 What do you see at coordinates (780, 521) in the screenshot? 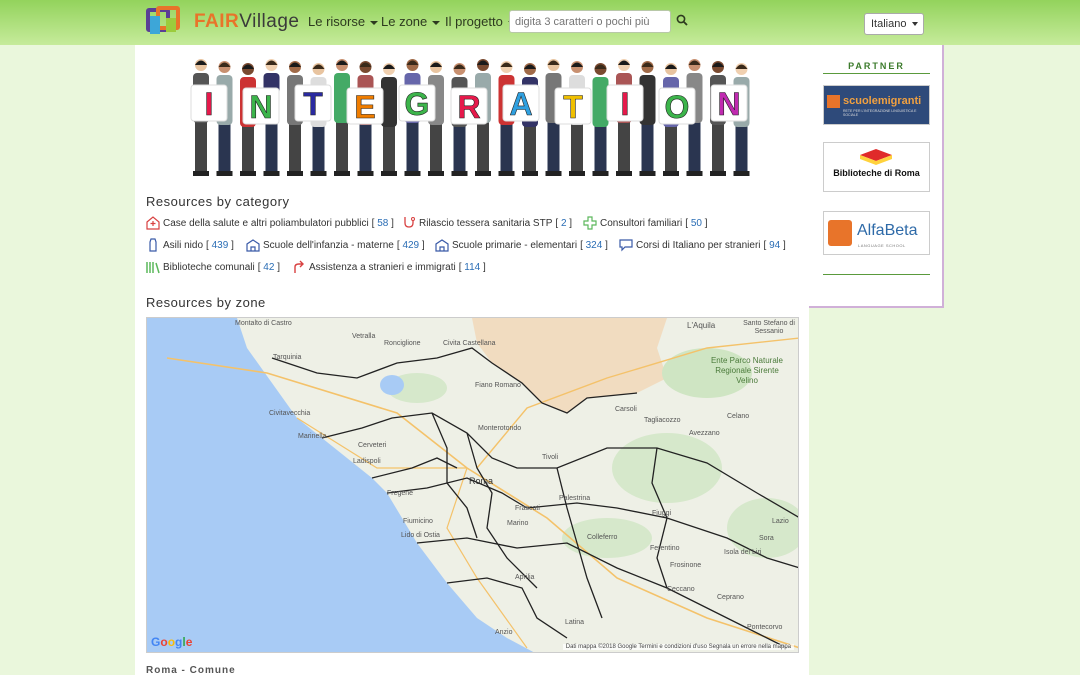
I see `map-place: Lazio` at bounding box center [780, 521].